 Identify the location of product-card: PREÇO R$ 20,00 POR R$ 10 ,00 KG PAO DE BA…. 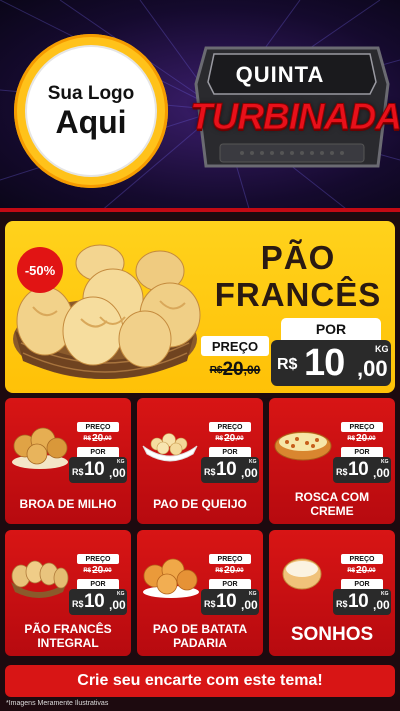
(200, 593).